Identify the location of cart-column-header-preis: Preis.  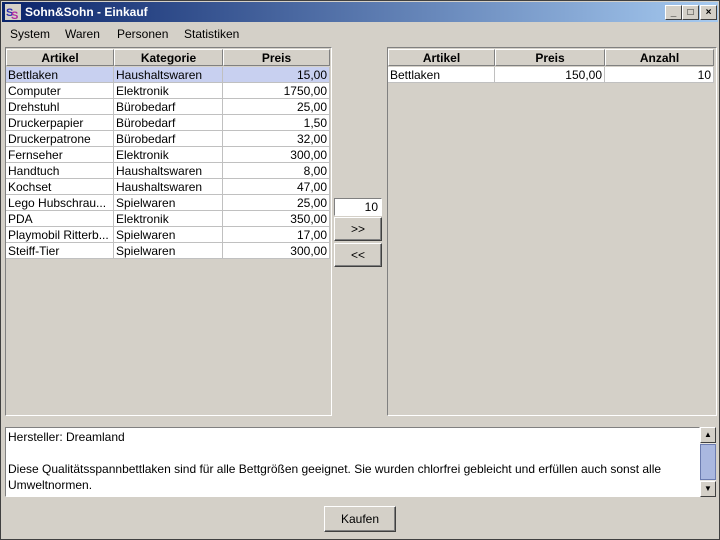
(550, 57).